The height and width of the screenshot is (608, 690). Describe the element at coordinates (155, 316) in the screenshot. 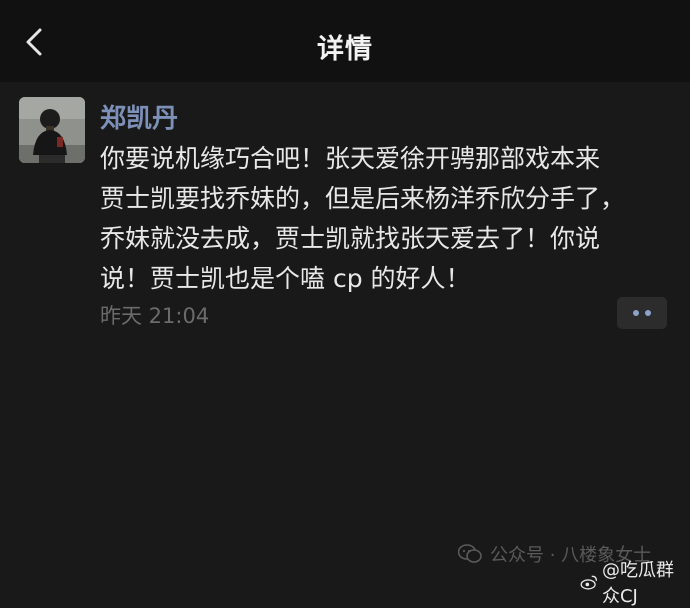

I see `post-timestamp: 昨天 21:04` at that location.